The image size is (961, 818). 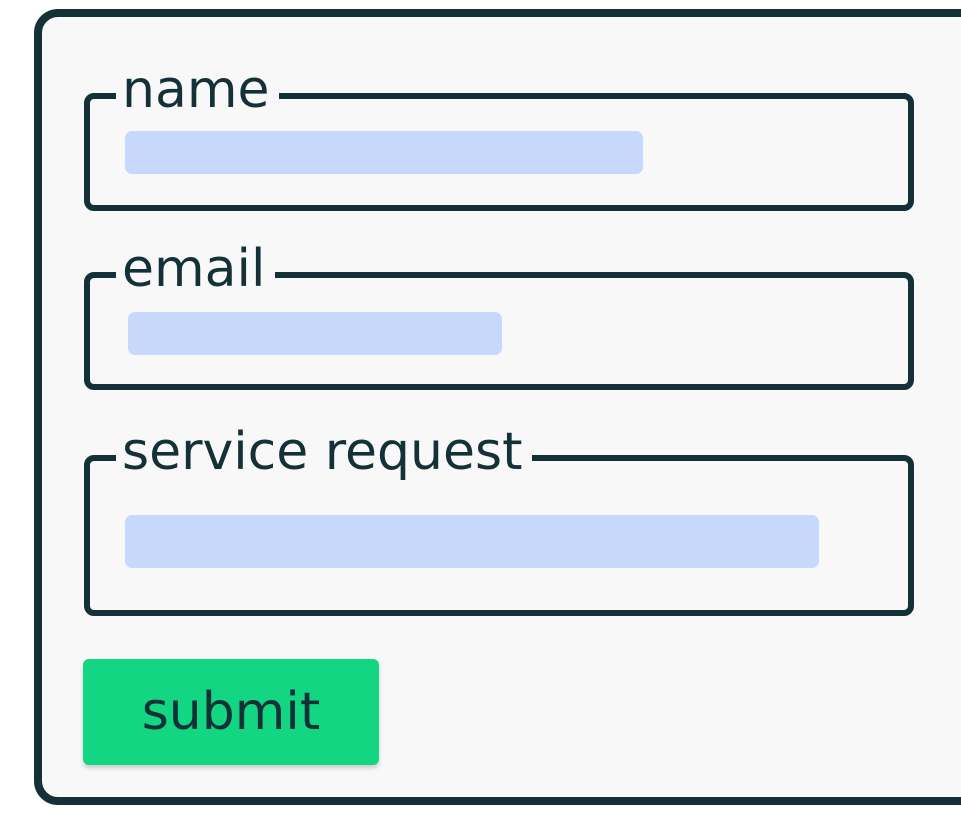 I want to click on service-request-label: service request, so click(x=324, y=452).